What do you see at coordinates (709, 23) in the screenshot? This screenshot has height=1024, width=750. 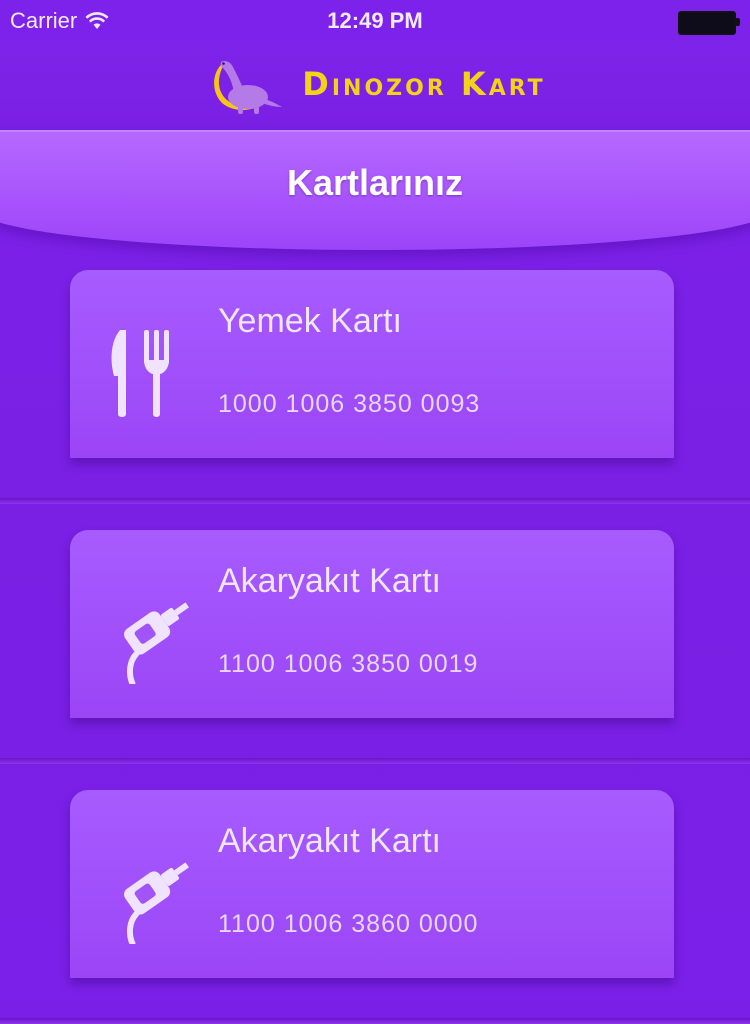 I see `battery-icon` at bounding box center [709, 23].